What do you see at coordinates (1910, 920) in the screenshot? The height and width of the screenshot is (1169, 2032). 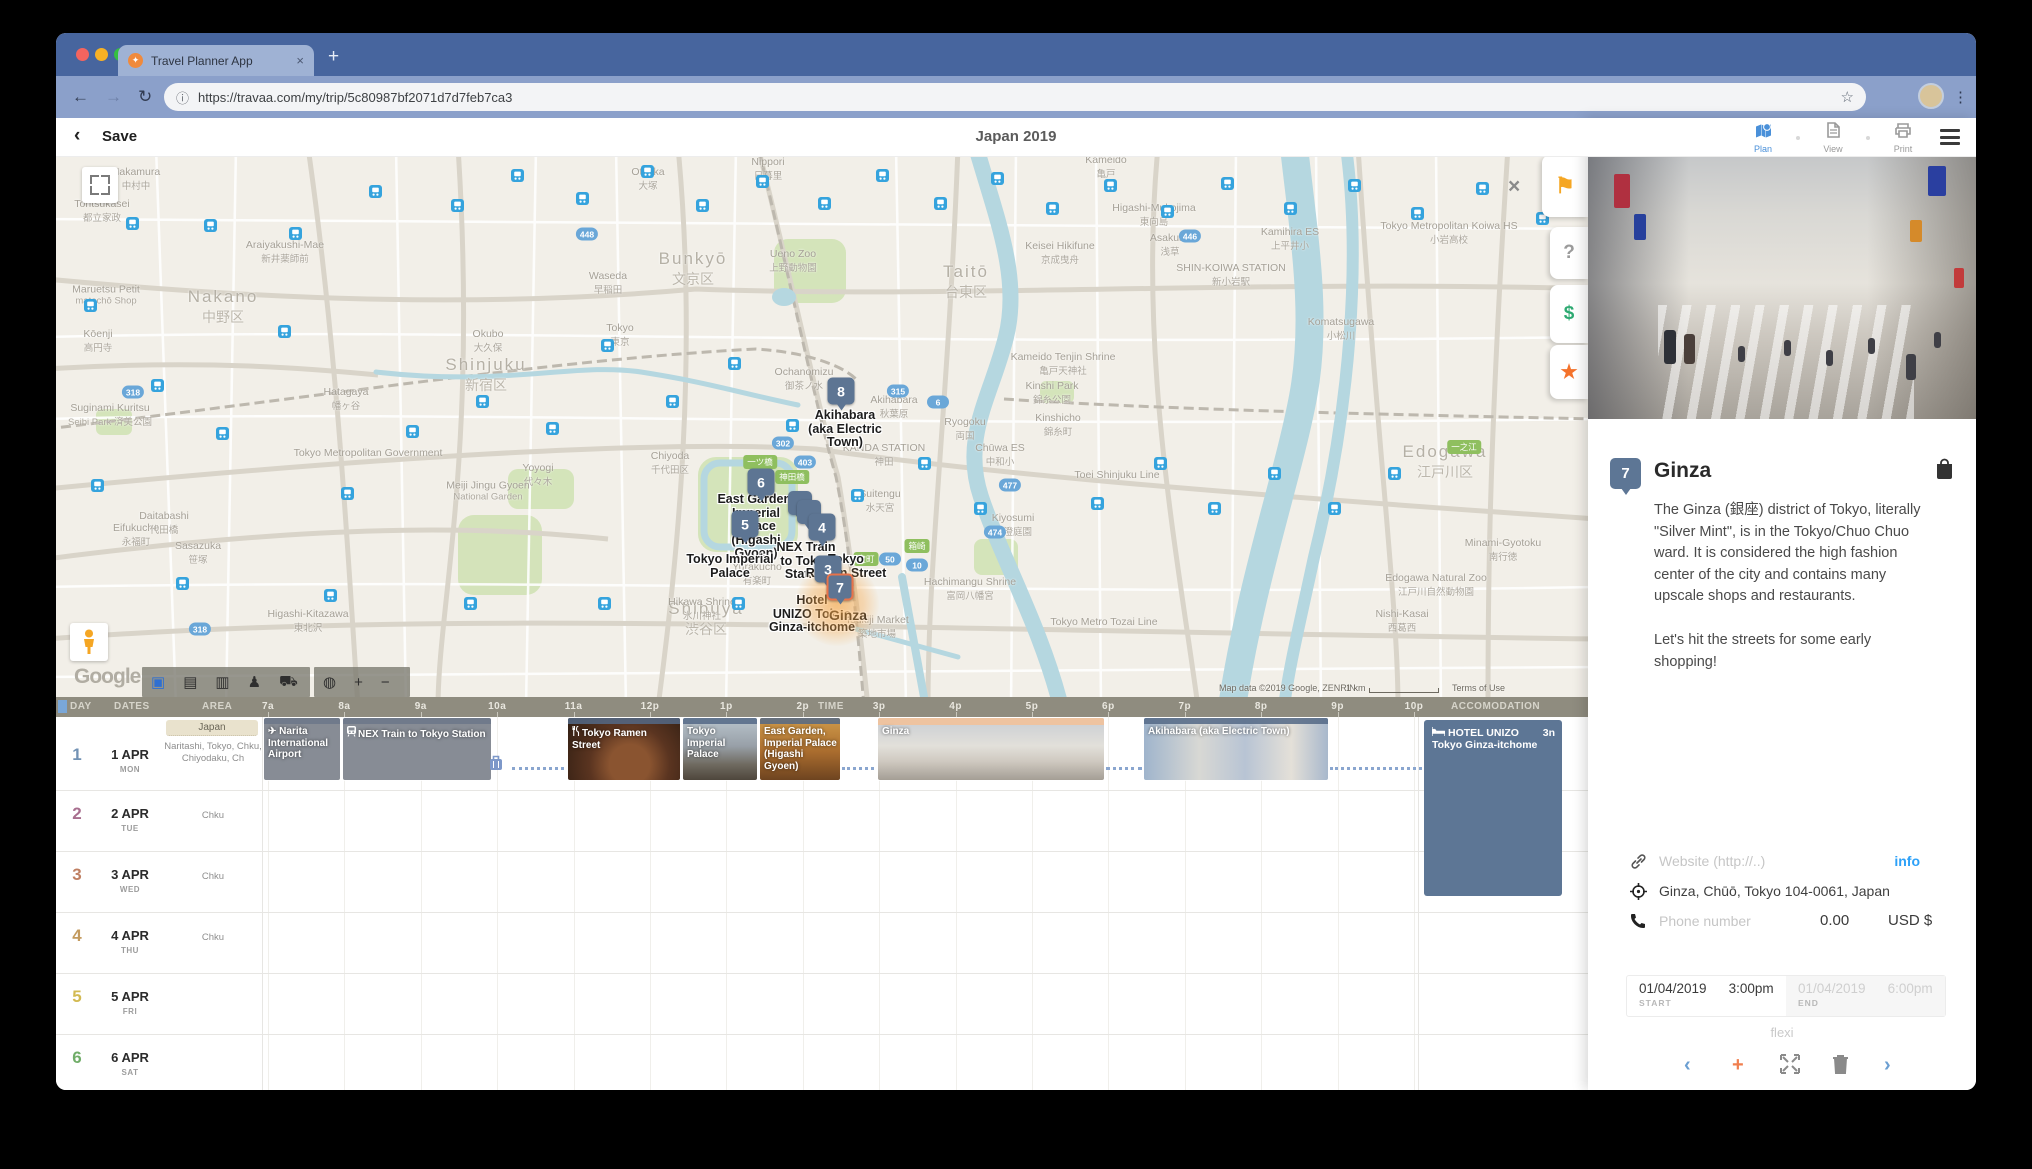 I see `currency-label: USD $` at bounding box center [1910, 920].